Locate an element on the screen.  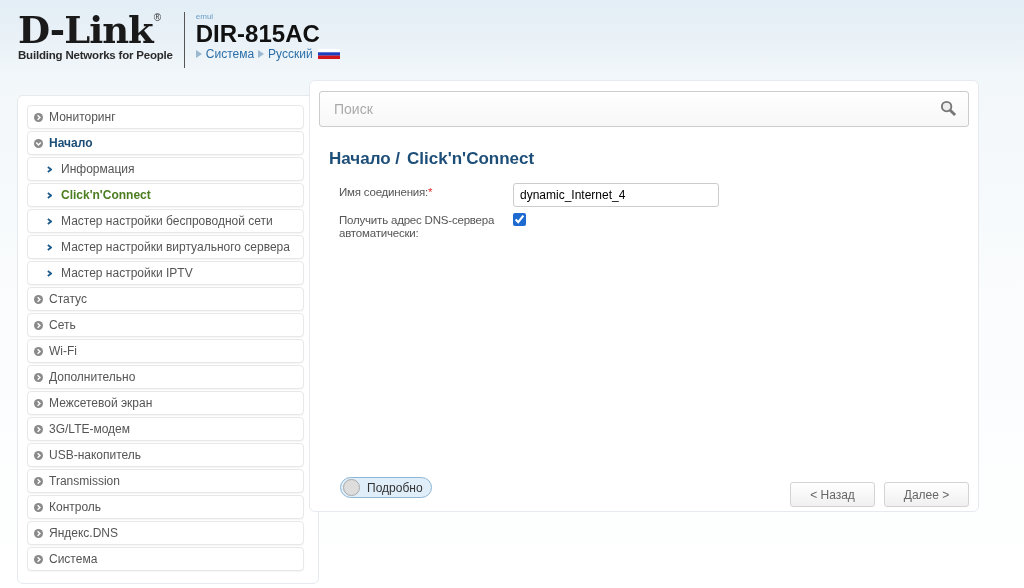
model-name: DIR-815AC is located at coordinates (258, 34).